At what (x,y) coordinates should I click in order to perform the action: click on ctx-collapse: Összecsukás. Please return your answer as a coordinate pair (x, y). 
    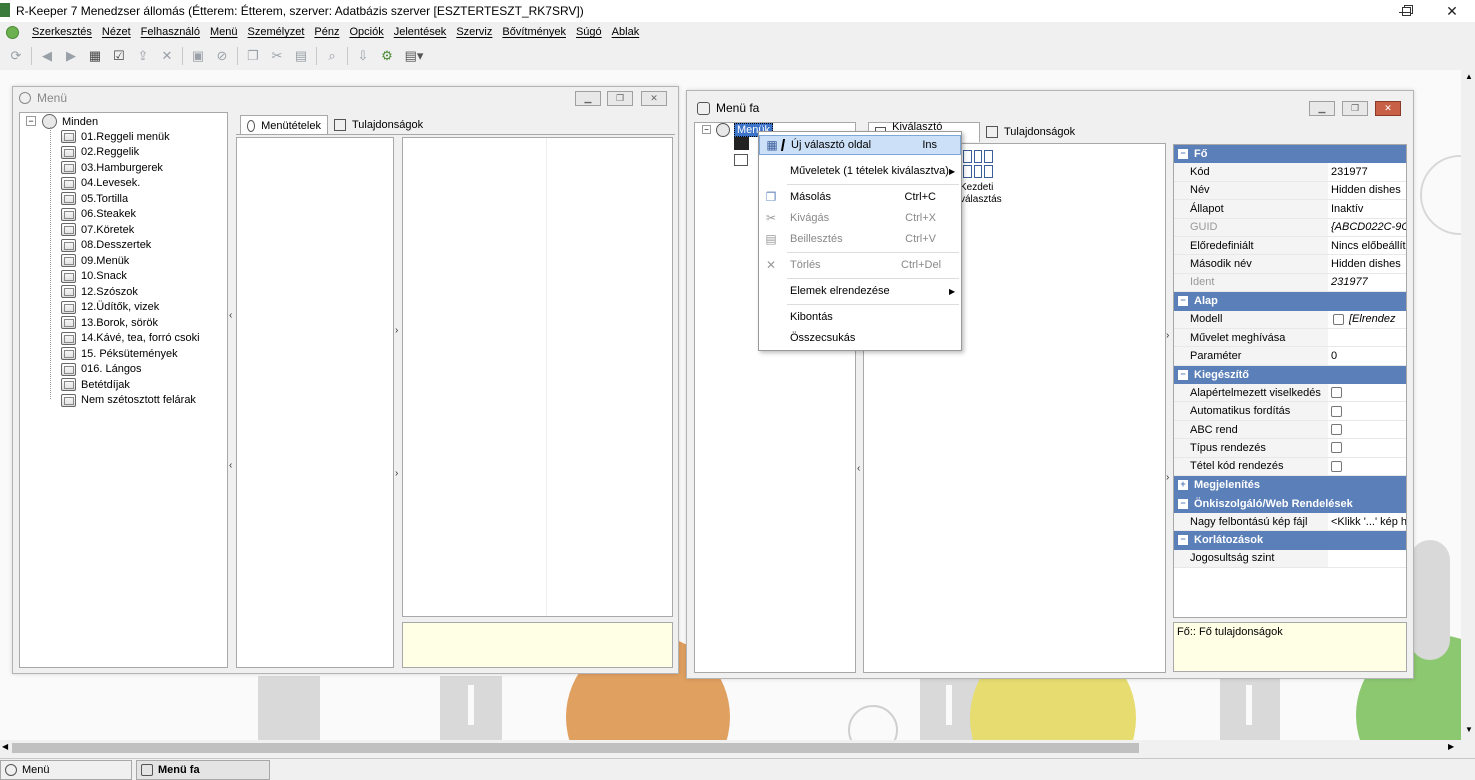
    Looking at the image, I should click on (860, 338).